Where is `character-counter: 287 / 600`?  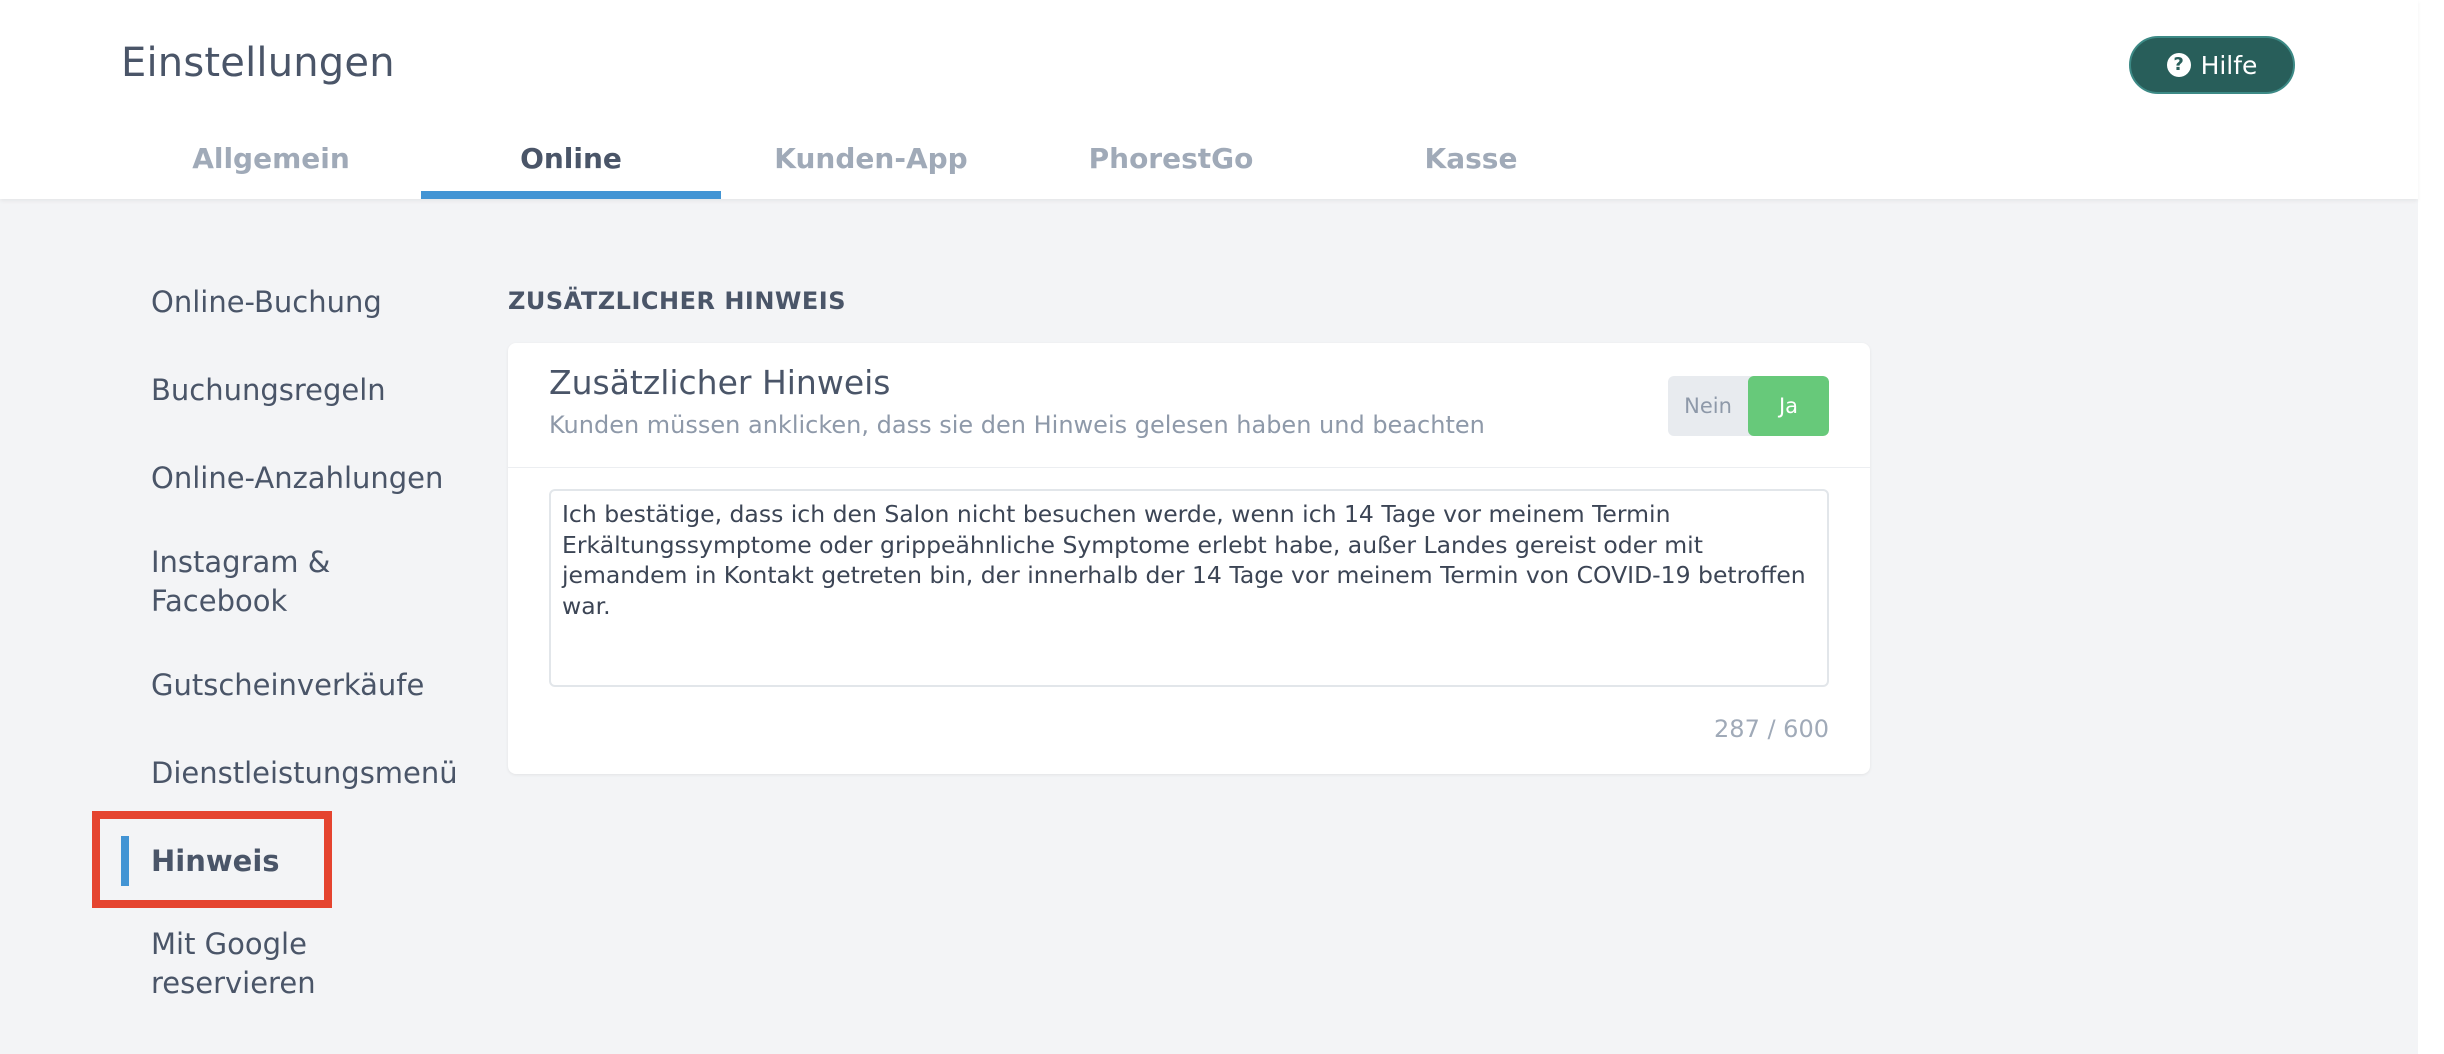 character-counter: 287 / 600 is located at coordinates (1771, 729).